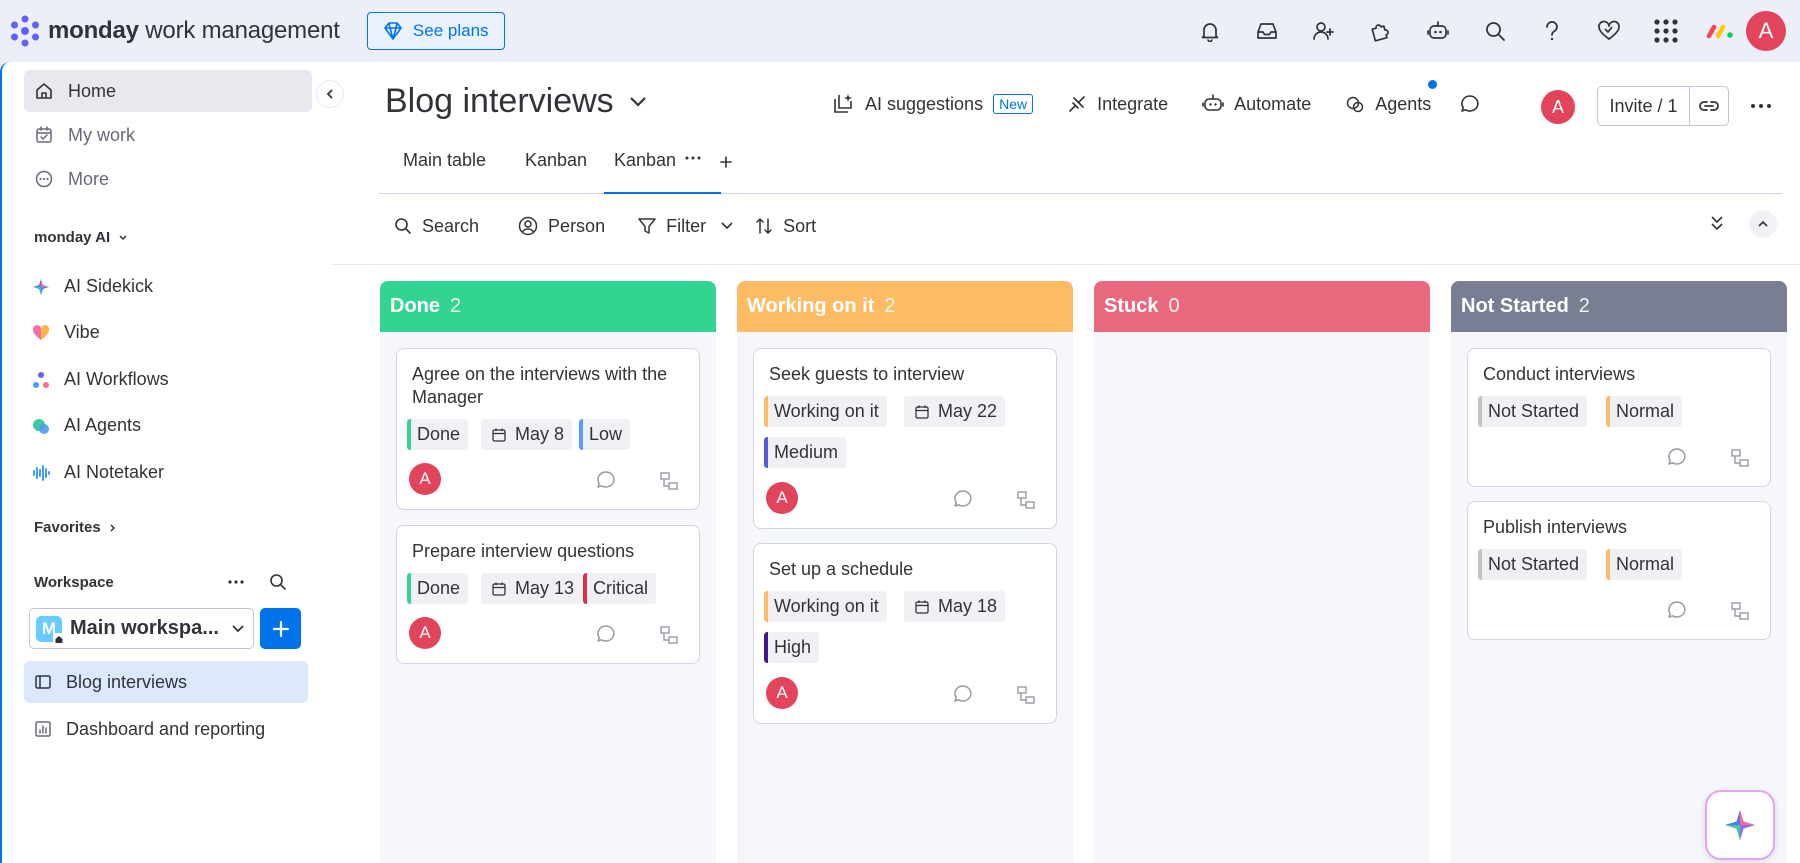 This screenshot has height=863, width=1800. I want to click on add-person-icon, so click(1323, 31).